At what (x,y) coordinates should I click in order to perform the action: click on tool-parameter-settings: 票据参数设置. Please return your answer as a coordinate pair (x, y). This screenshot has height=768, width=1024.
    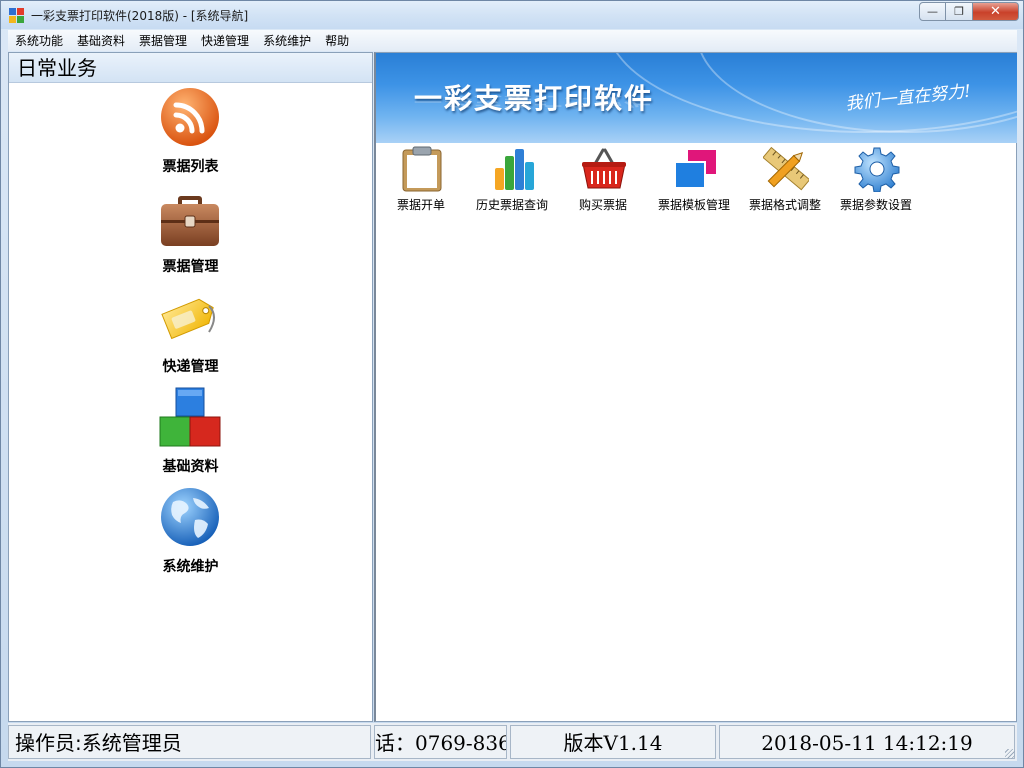
    Looking at the image, I should click on (876, 181).